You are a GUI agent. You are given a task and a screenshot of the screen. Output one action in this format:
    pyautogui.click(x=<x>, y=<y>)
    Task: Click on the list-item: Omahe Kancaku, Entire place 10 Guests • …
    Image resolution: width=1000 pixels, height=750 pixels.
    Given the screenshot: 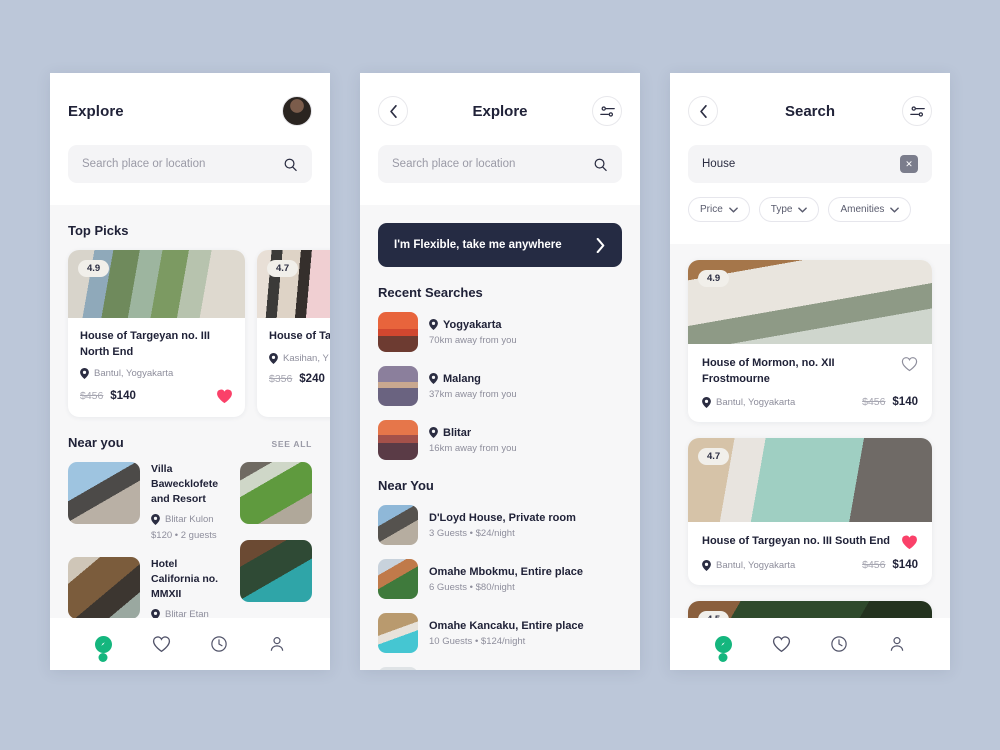 What is the action you would take?
    pyautogui.click(x=500, y=633)
    